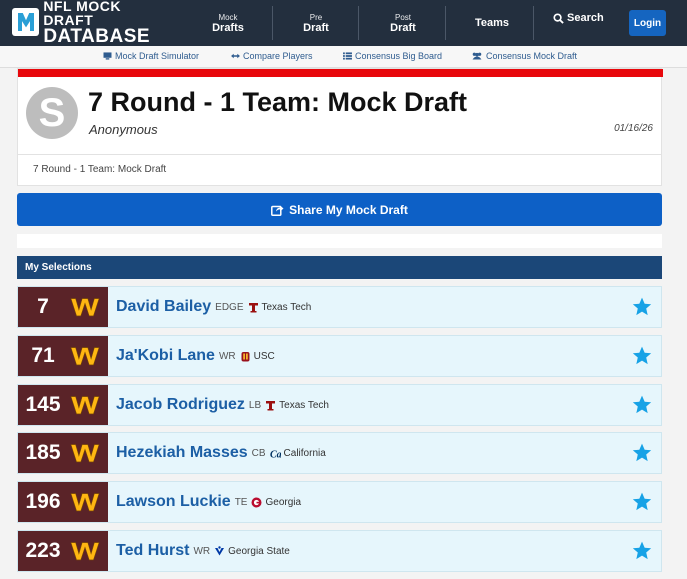  What do you see at coordinates (339, 356) in the screenshot?
I see `pick-row: 71 Ja'Kobi Lane WR USC` at bounding box center [339, 356].